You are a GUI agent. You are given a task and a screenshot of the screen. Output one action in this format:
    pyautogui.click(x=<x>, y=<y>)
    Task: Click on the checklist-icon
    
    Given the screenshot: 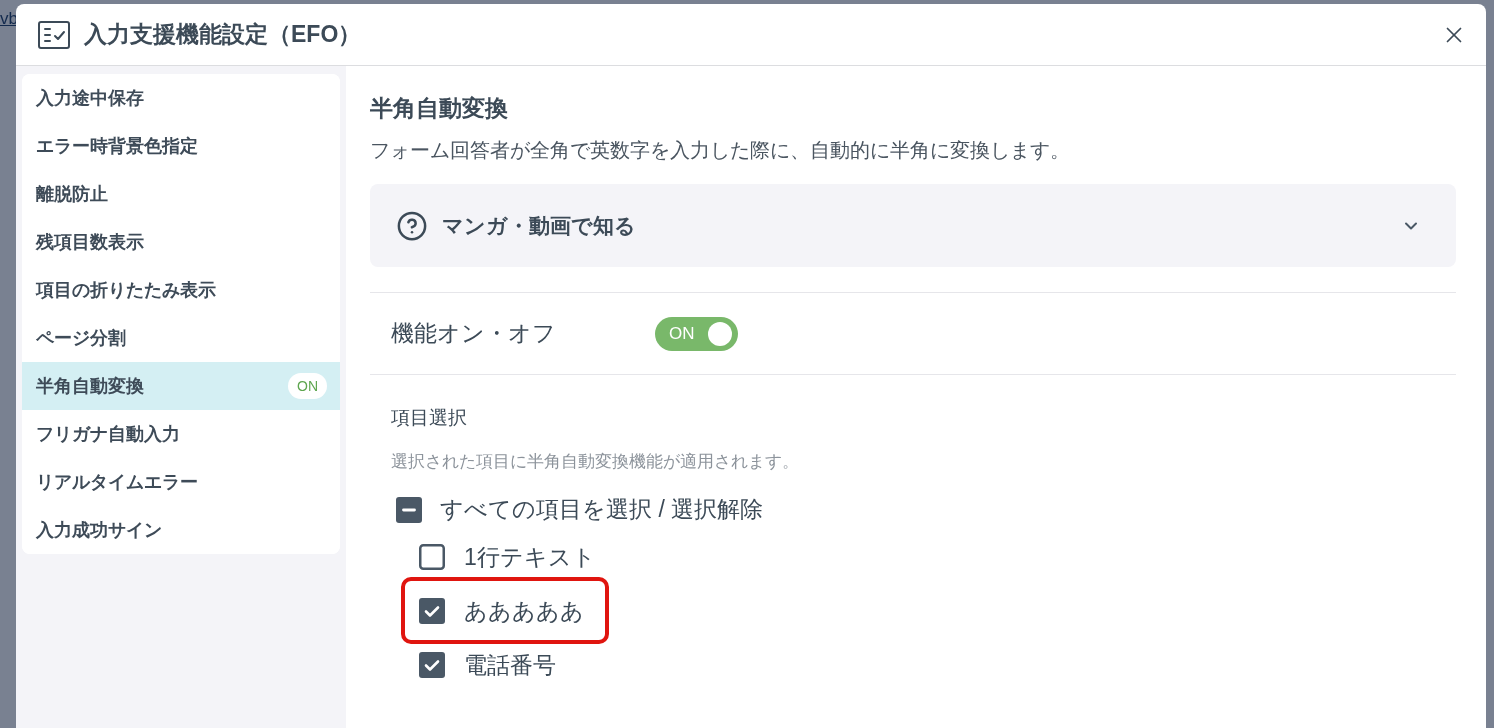 What is the action you would take?
    pyautogui.click(x=54, y=34)
    